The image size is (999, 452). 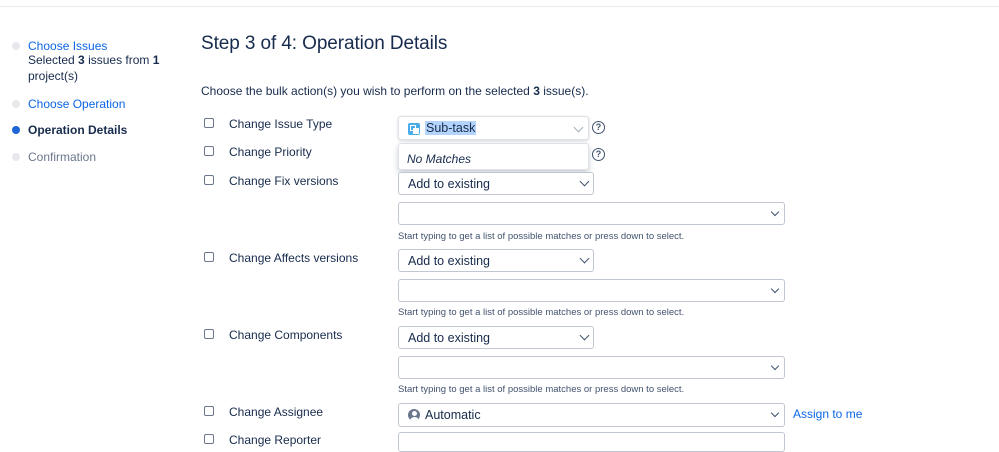 I want to click on no-matches-message: No Matches, so click(x=439, y=159).